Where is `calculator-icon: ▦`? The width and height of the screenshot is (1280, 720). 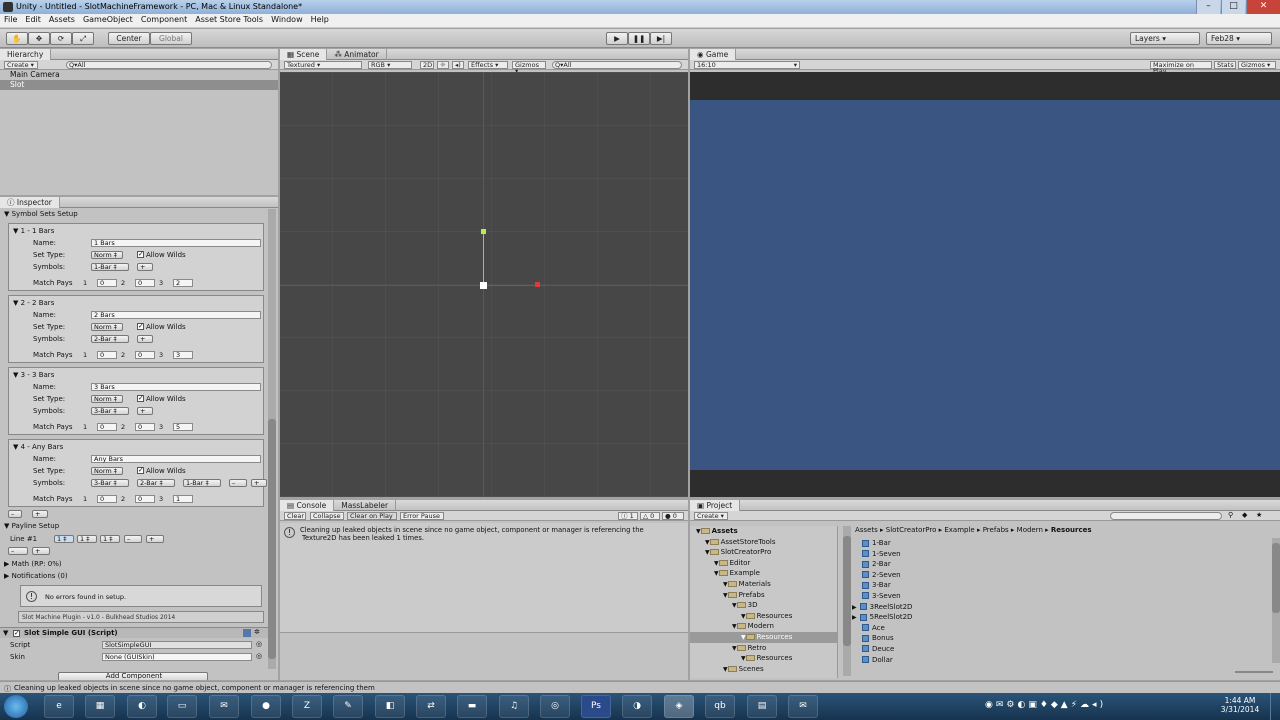
calculator-icon: ▦ is located at coordinates (100, 706).